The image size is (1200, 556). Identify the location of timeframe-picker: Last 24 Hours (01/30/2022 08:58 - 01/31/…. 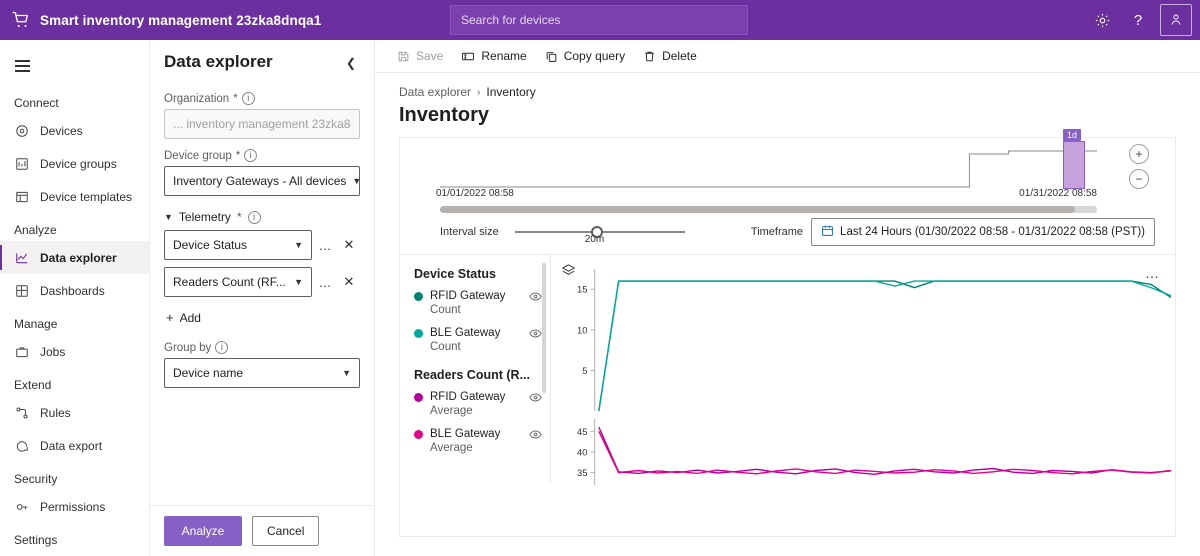
(983, 232).